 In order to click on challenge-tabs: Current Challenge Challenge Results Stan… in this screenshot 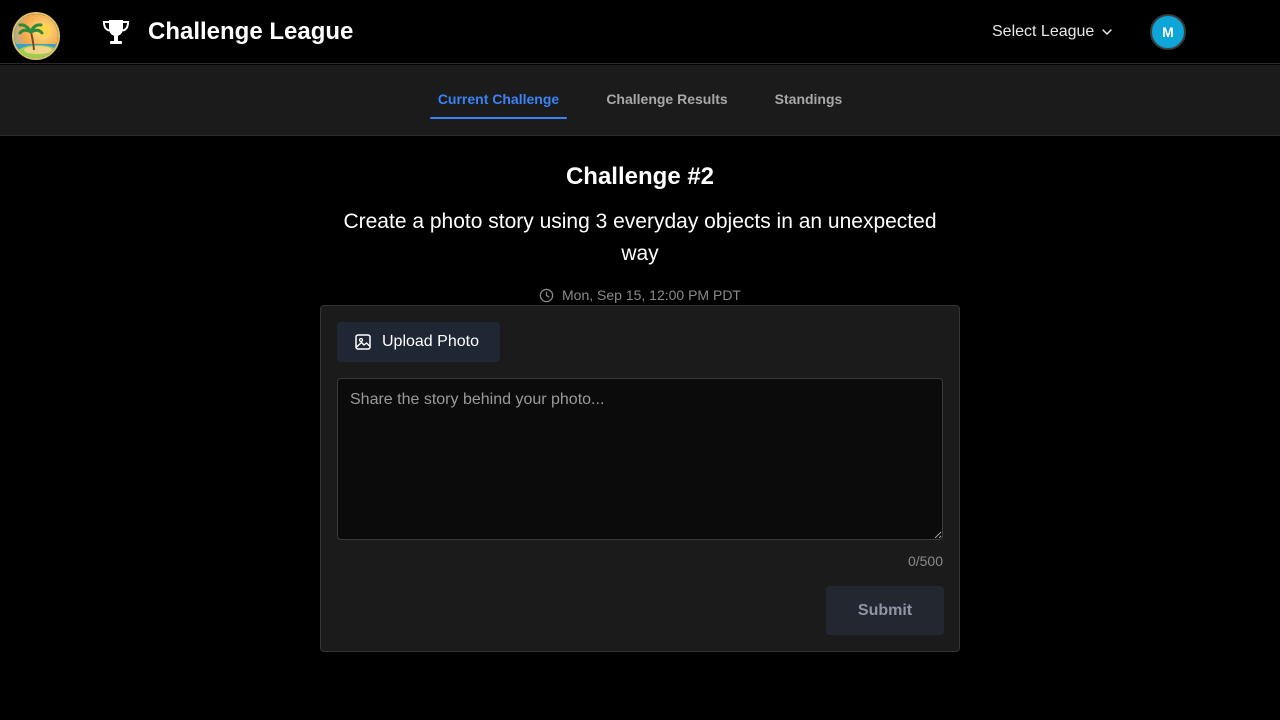, I will do `click(640, 100)`.